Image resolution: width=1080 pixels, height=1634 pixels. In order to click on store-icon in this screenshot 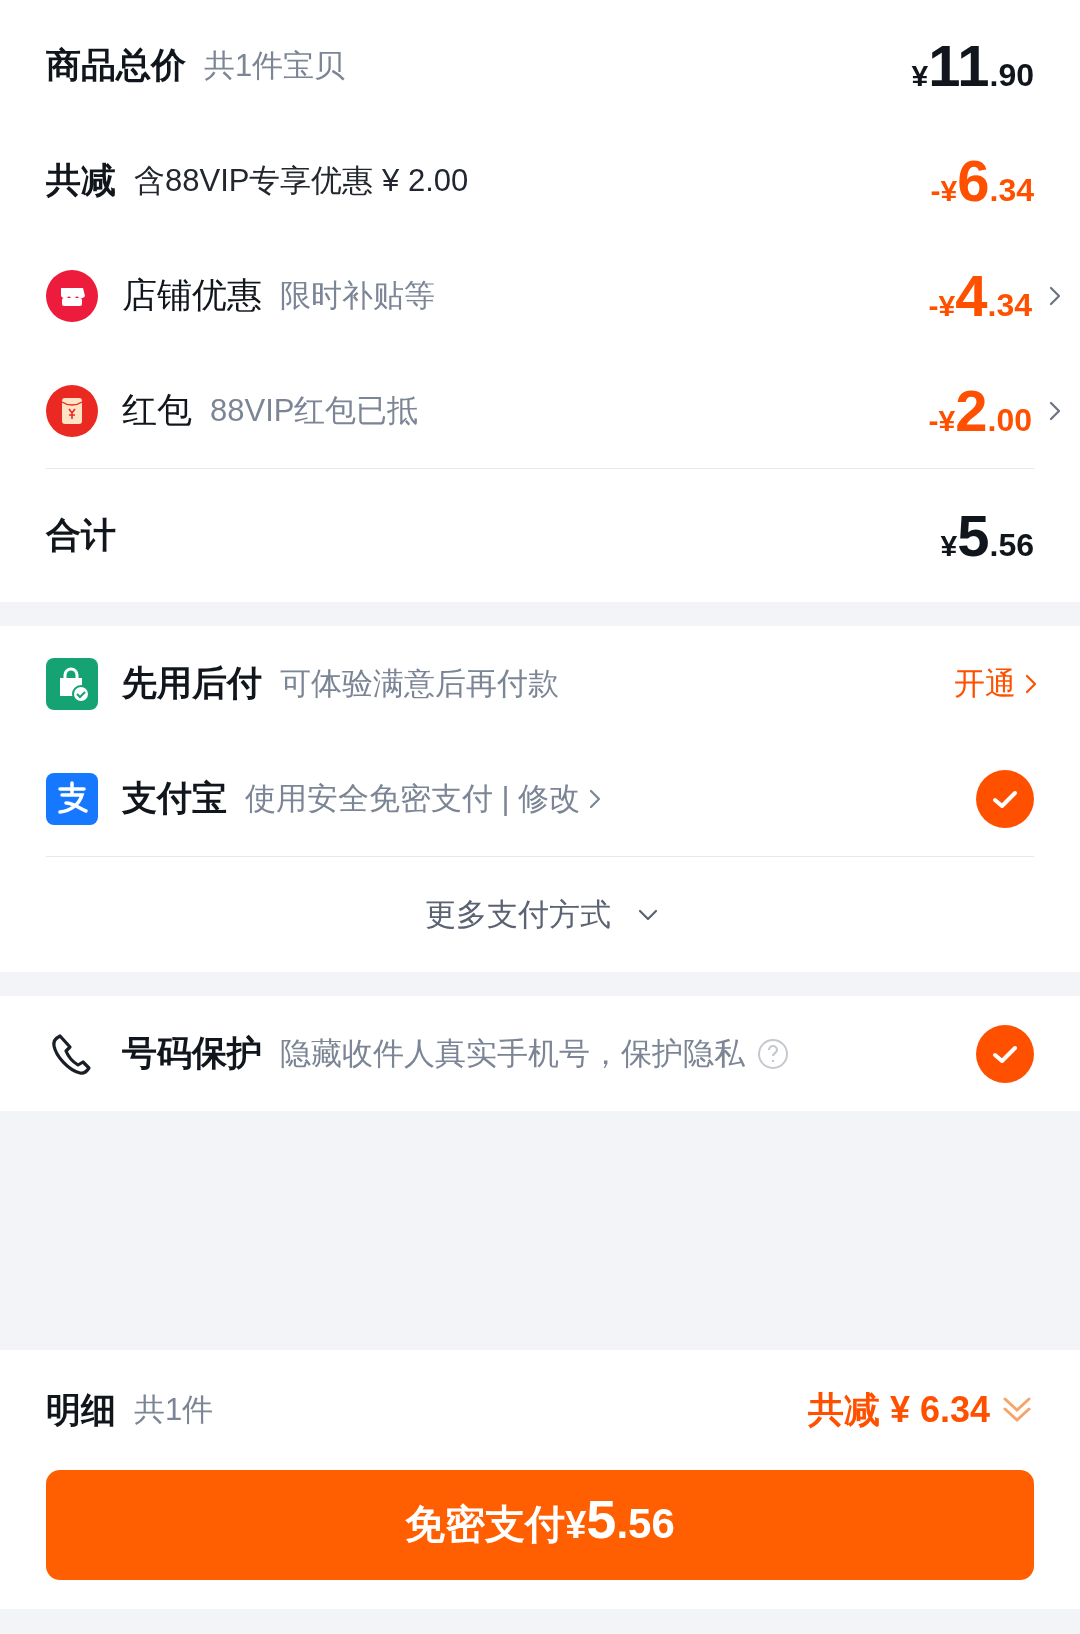, I will do `click(72, 295)`.